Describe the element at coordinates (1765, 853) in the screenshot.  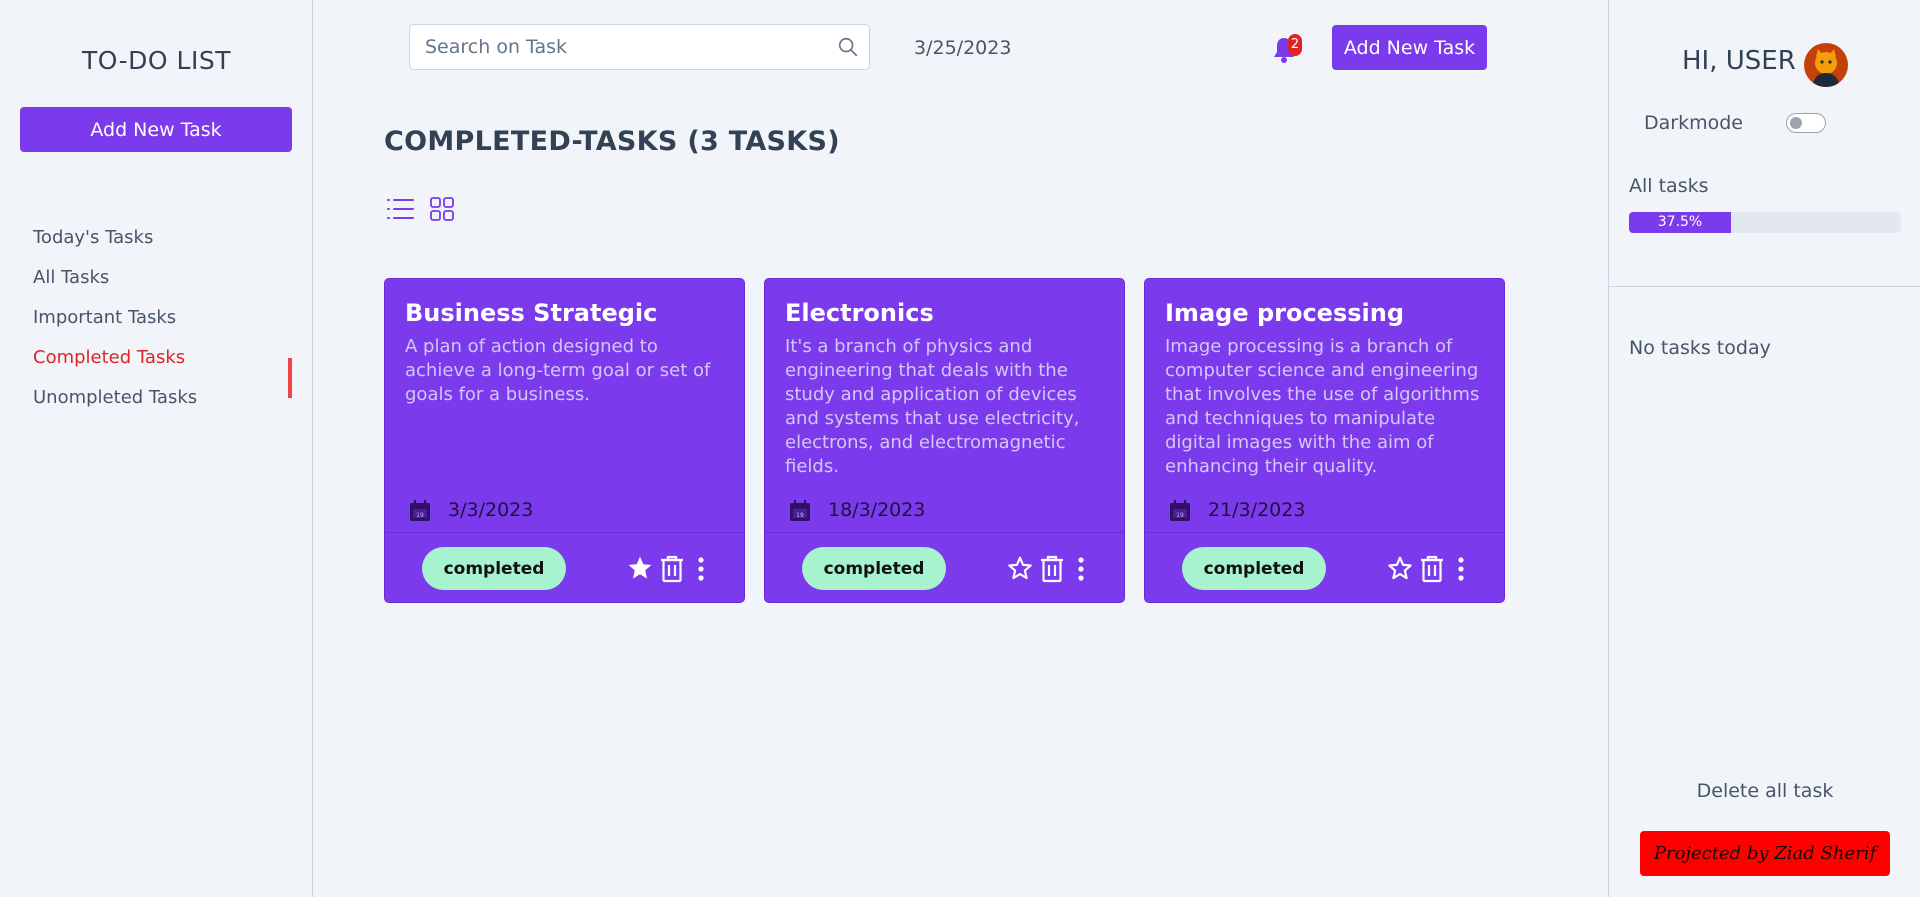
I see `credit-banner: Projected by Ziad Sherif` at that location.